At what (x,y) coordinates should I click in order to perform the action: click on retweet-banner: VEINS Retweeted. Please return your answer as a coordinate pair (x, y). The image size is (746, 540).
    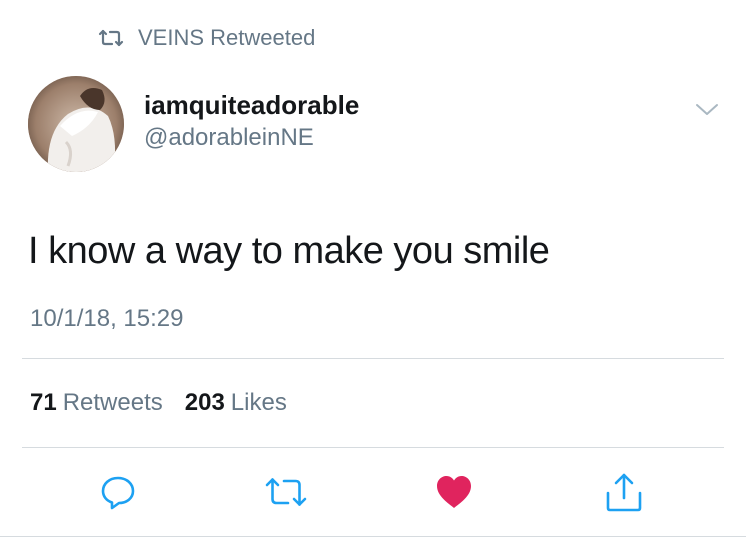
    Looking at the image, I should click on (206, 38).